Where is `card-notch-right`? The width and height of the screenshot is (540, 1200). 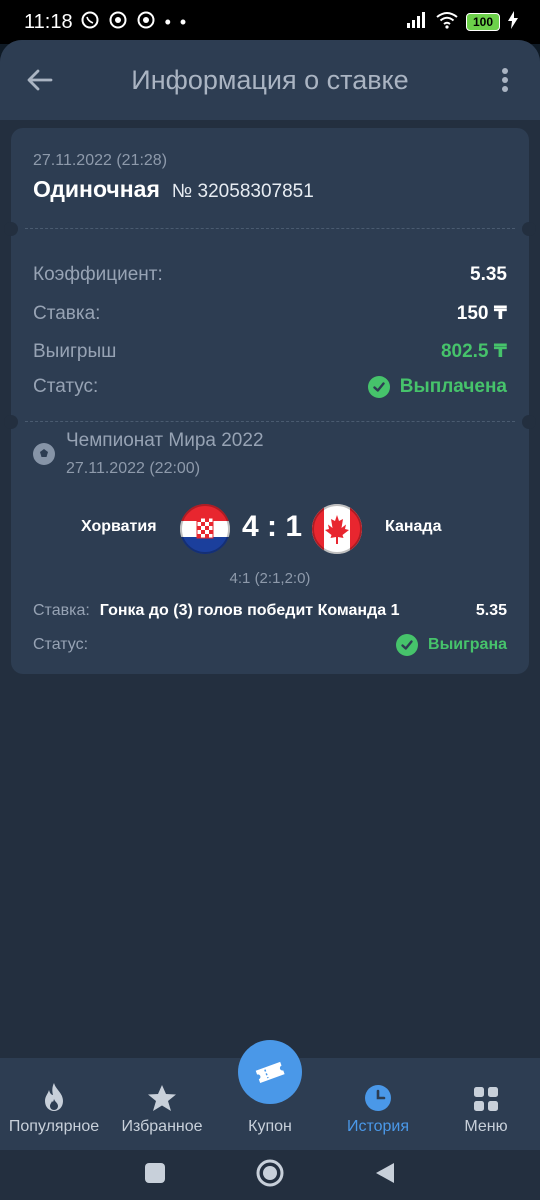 card-notch-right is located at coordinates (529, 229).